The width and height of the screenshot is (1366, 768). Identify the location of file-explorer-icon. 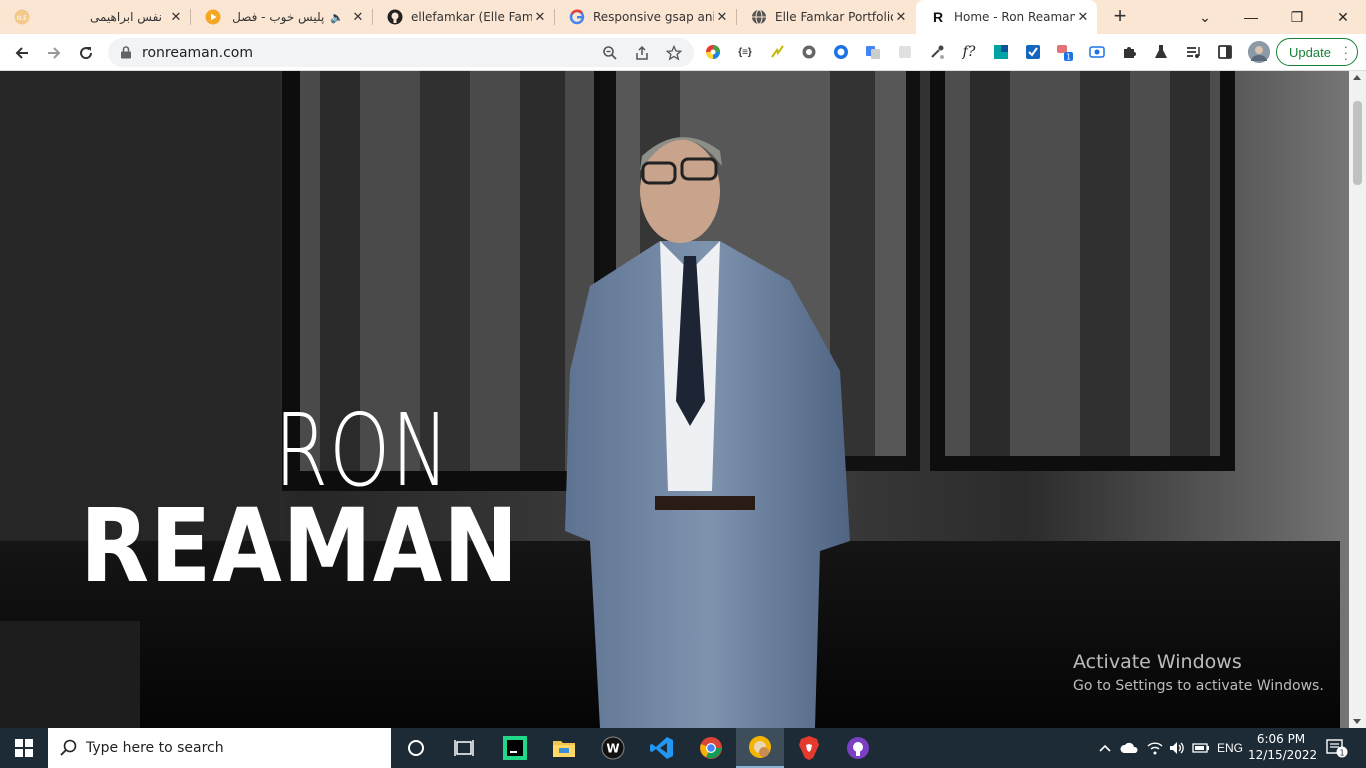
(564, 748).